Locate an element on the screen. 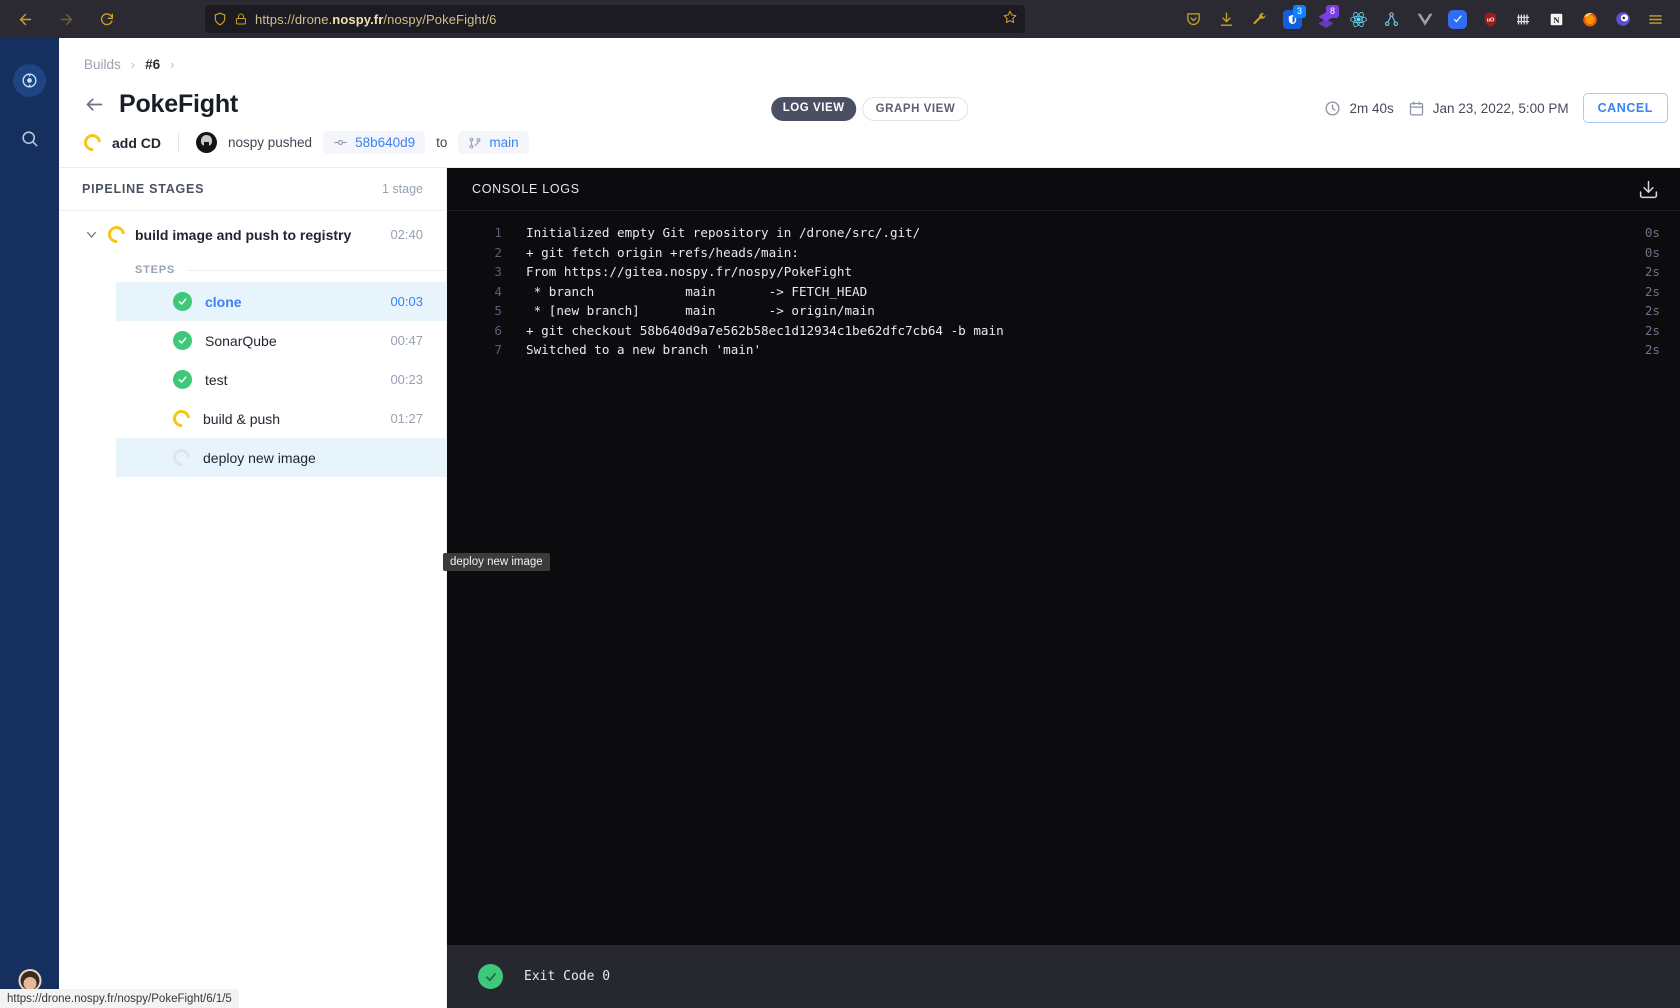  vuejs-devtools-icon is located at coordinates (1424, 19).